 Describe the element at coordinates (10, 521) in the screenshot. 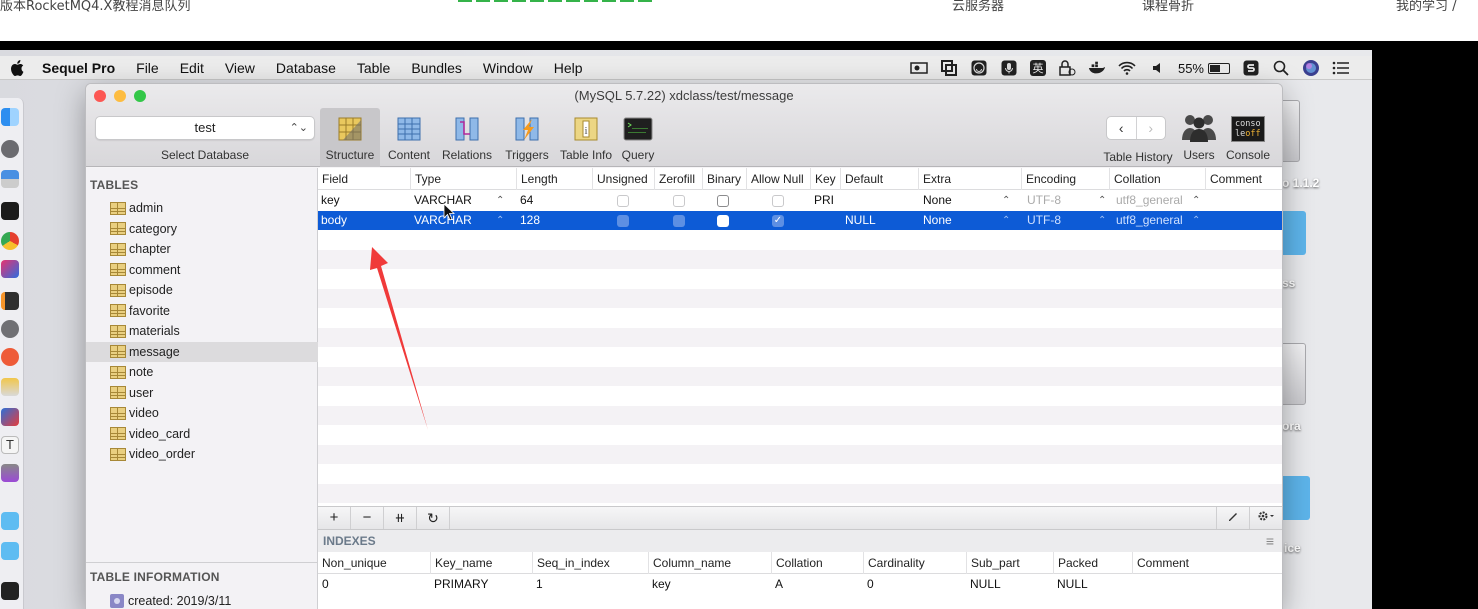

I see `downloads-folder-icon` at that location.